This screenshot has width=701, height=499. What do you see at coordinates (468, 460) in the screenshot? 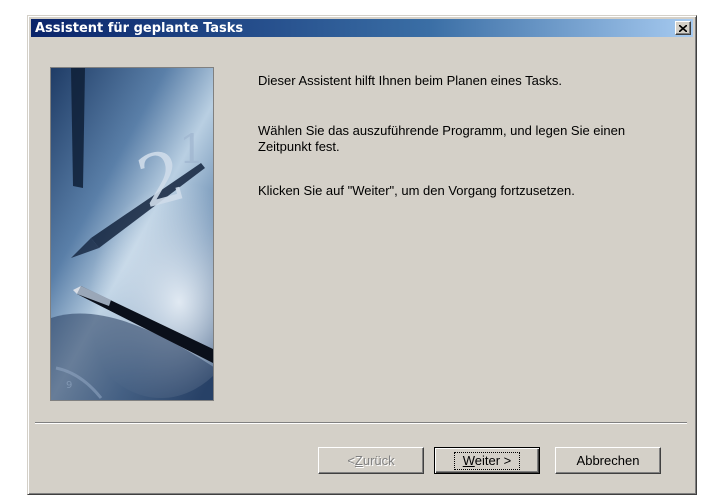
I see `next-button-accel: W` at bounding box center [468, 460].